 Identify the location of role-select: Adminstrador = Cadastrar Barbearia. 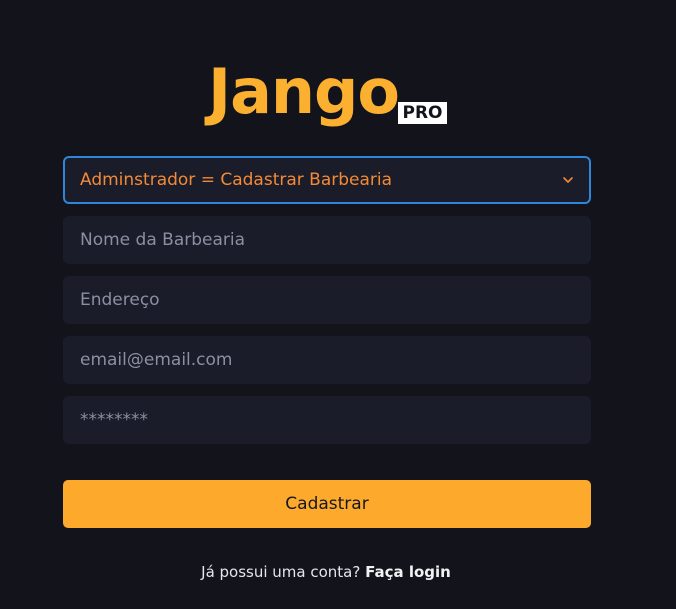
(327, 180).